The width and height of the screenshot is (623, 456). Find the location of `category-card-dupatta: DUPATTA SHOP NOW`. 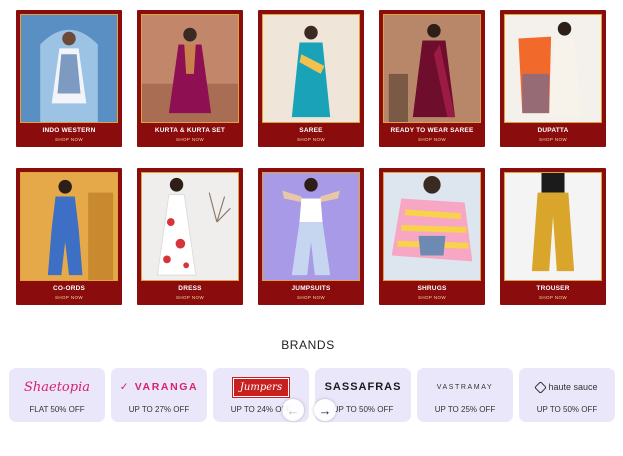

category-card-dupatta: DUPATTA SHOP NOW is located at coordinates (553, 78).